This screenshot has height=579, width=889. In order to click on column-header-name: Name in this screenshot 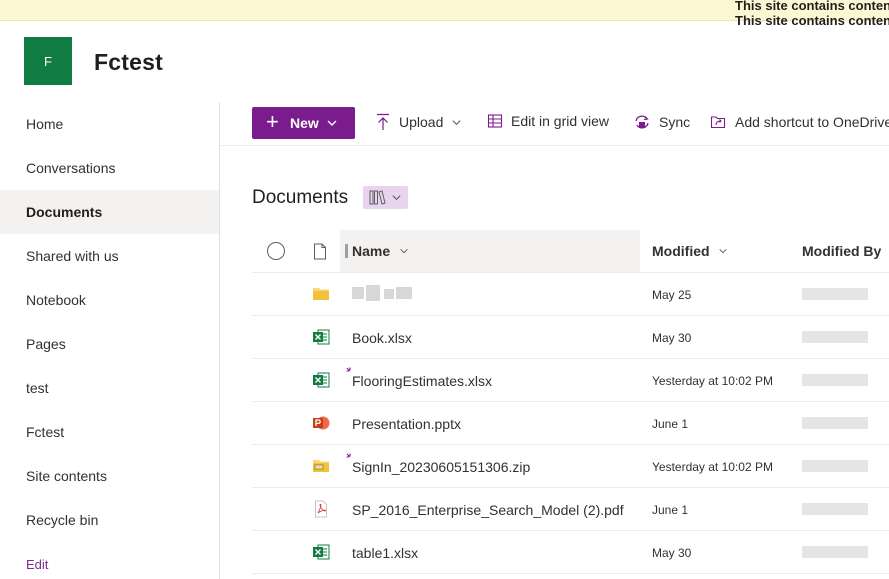, I will do `click(380, 251)`.